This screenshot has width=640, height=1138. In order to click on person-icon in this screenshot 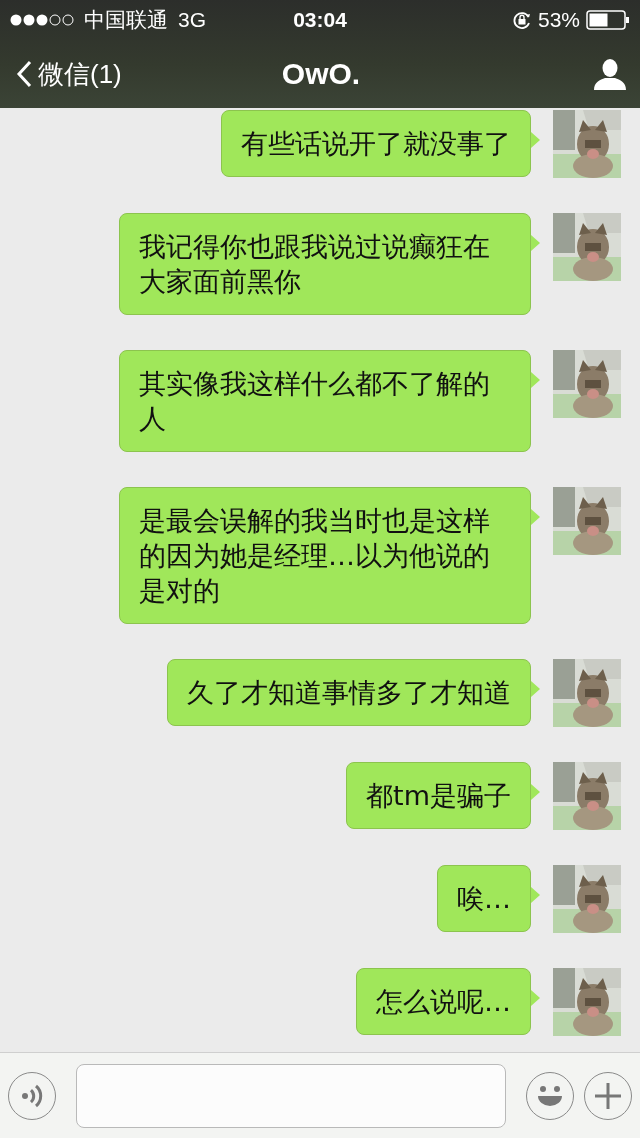, I will do `click(610, 74)`.